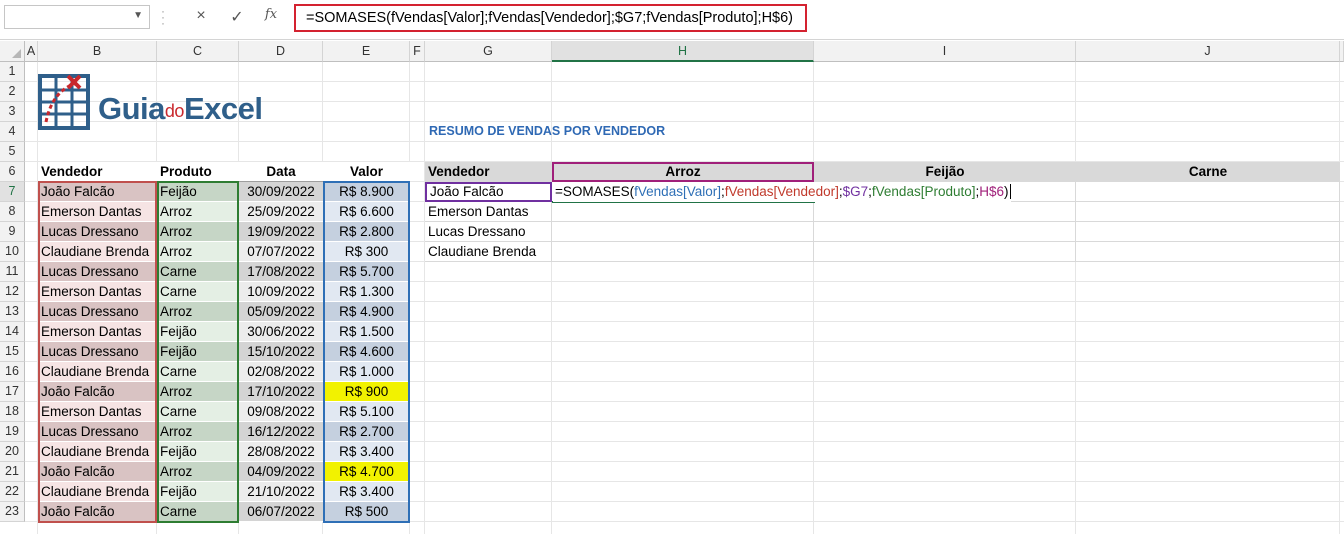 The image size is (1344, 534). Describe the element at coordinates (281, 212) in the screenshot. I see `sales-cell: 25/09/2022` at that location.